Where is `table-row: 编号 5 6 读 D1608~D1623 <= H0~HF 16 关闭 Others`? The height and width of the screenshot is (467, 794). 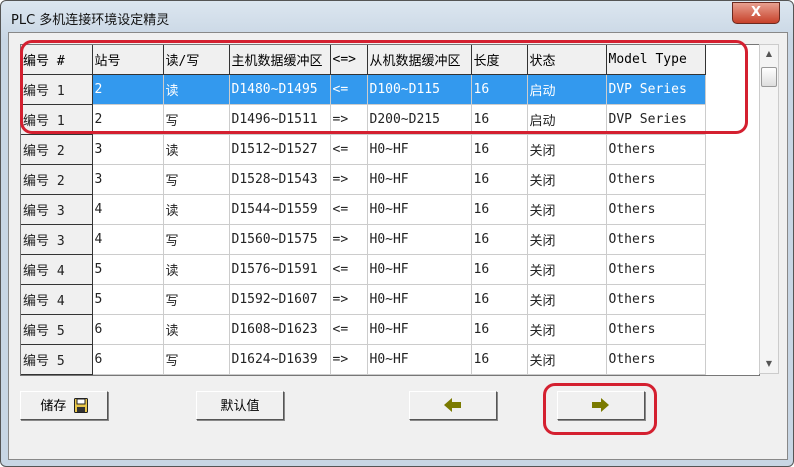
table-row: 编号 5 6 读 D1608~D1623 <= H0~HF 16 关闭 Others is located at coordinates (363, 329).